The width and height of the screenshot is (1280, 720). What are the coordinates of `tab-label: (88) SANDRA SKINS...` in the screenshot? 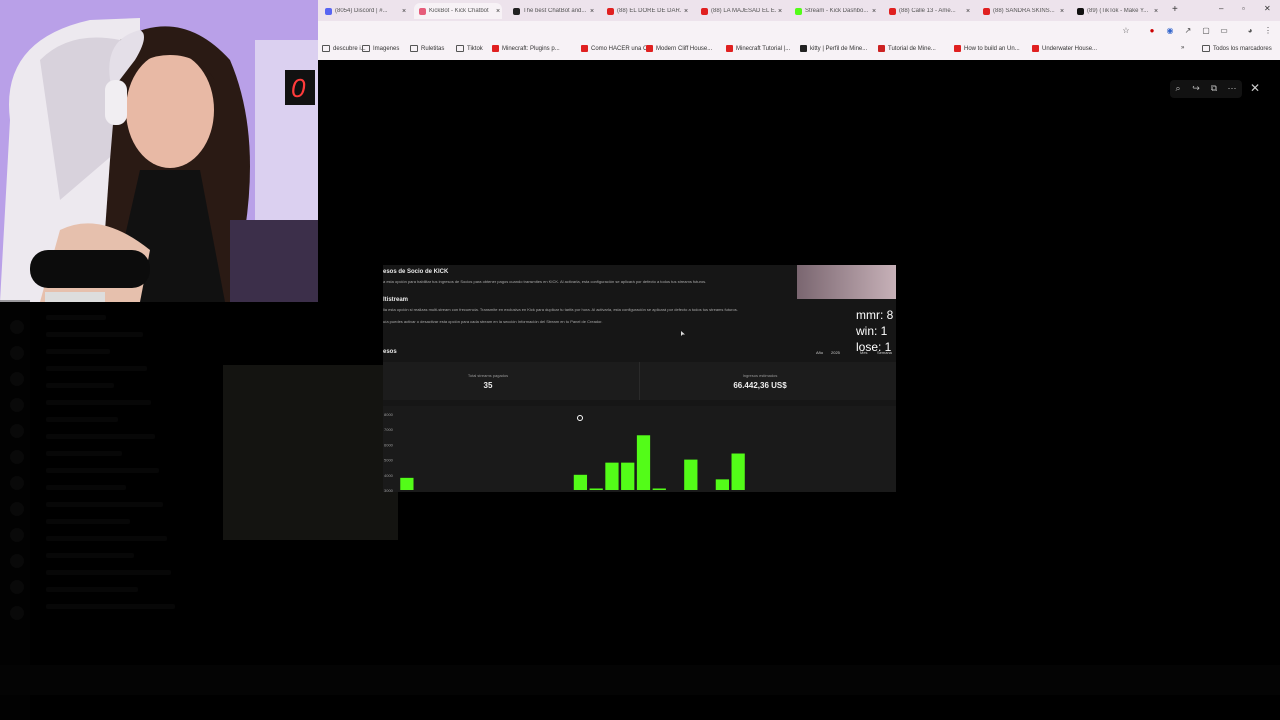 It's located at (1024, 11).